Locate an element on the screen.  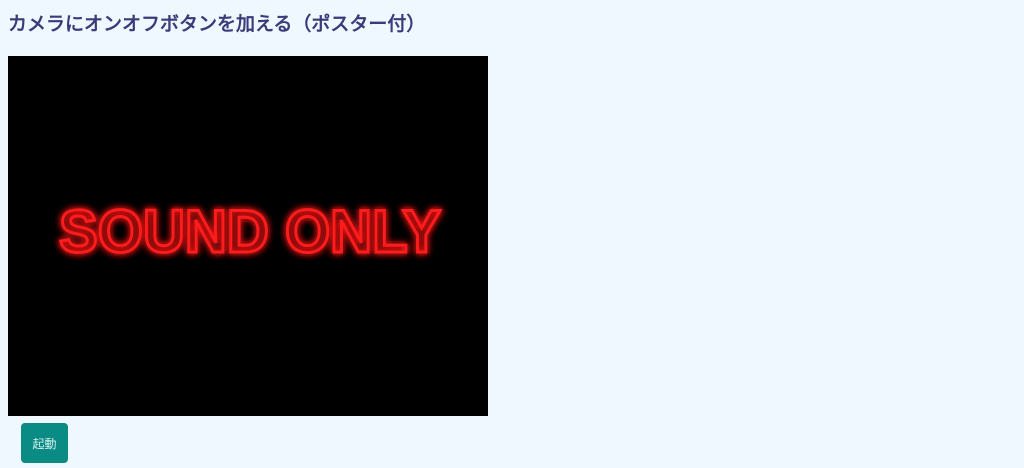
sound-only-poster: SOUND ONLY is located at coordinates (250, 232).